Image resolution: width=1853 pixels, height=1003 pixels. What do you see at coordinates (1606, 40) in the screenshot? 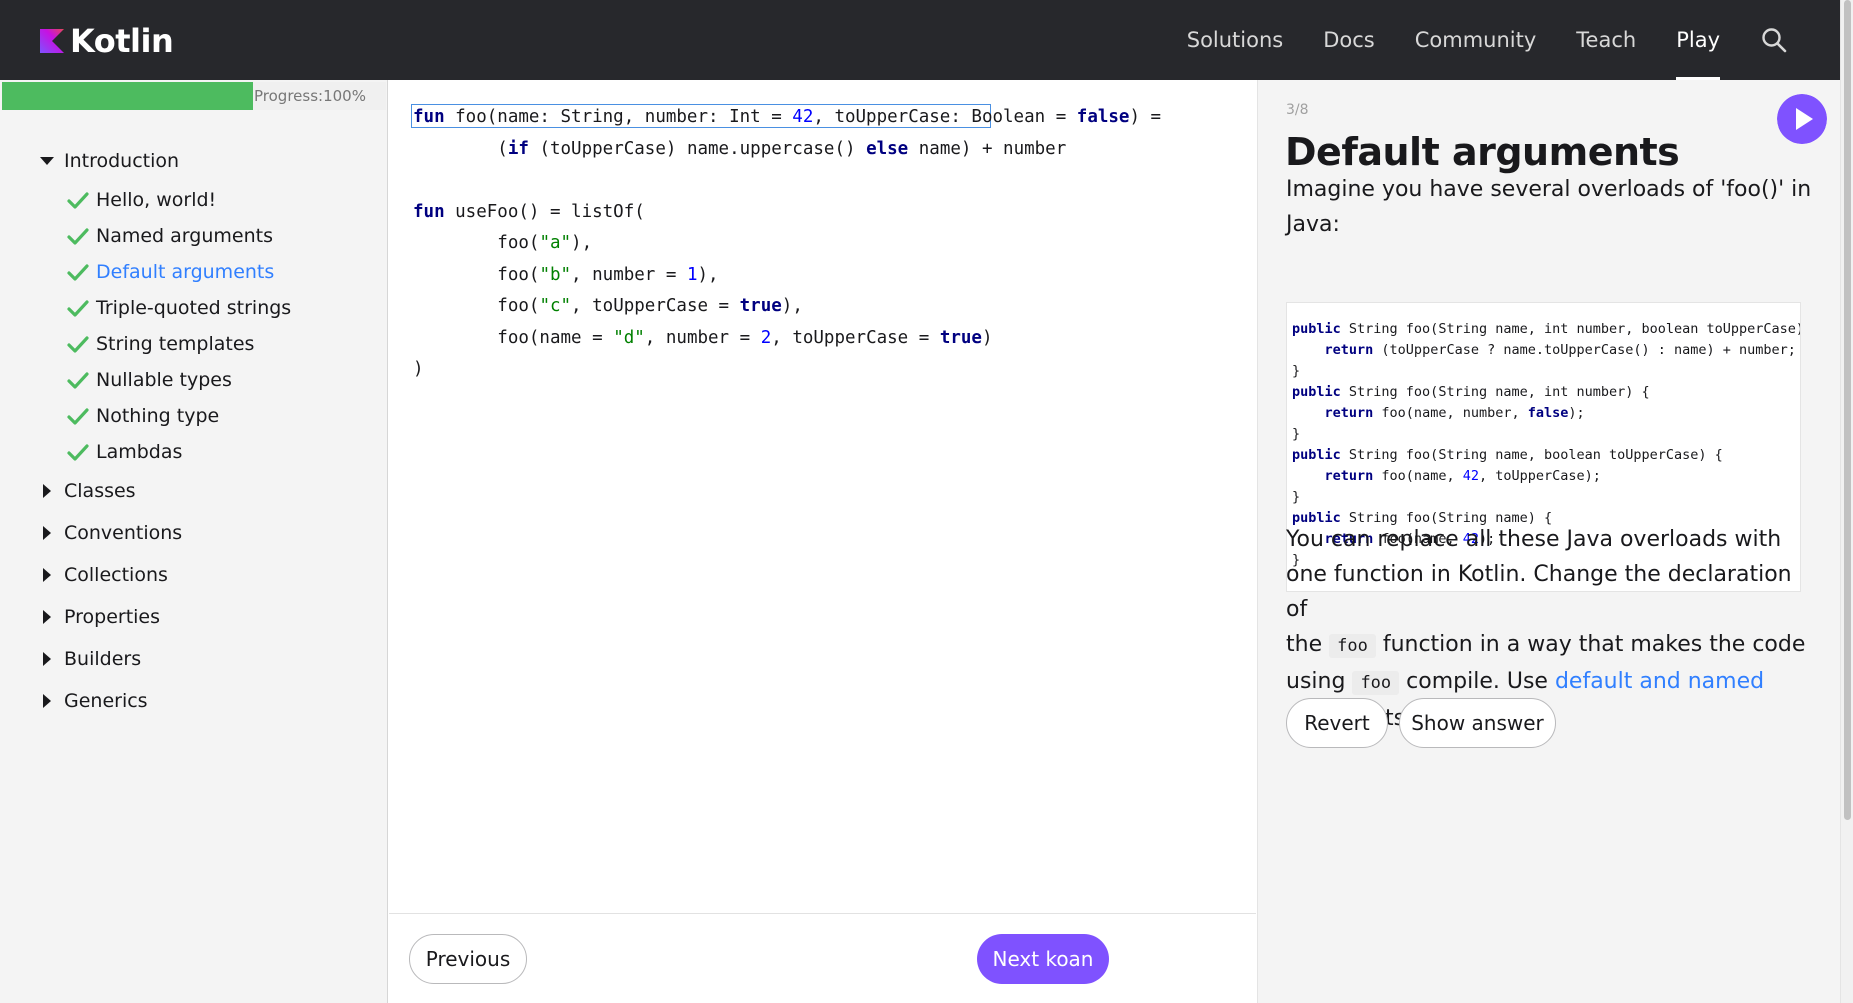
I see `nav-teach: Teach` at bounding box center [1606, 40].